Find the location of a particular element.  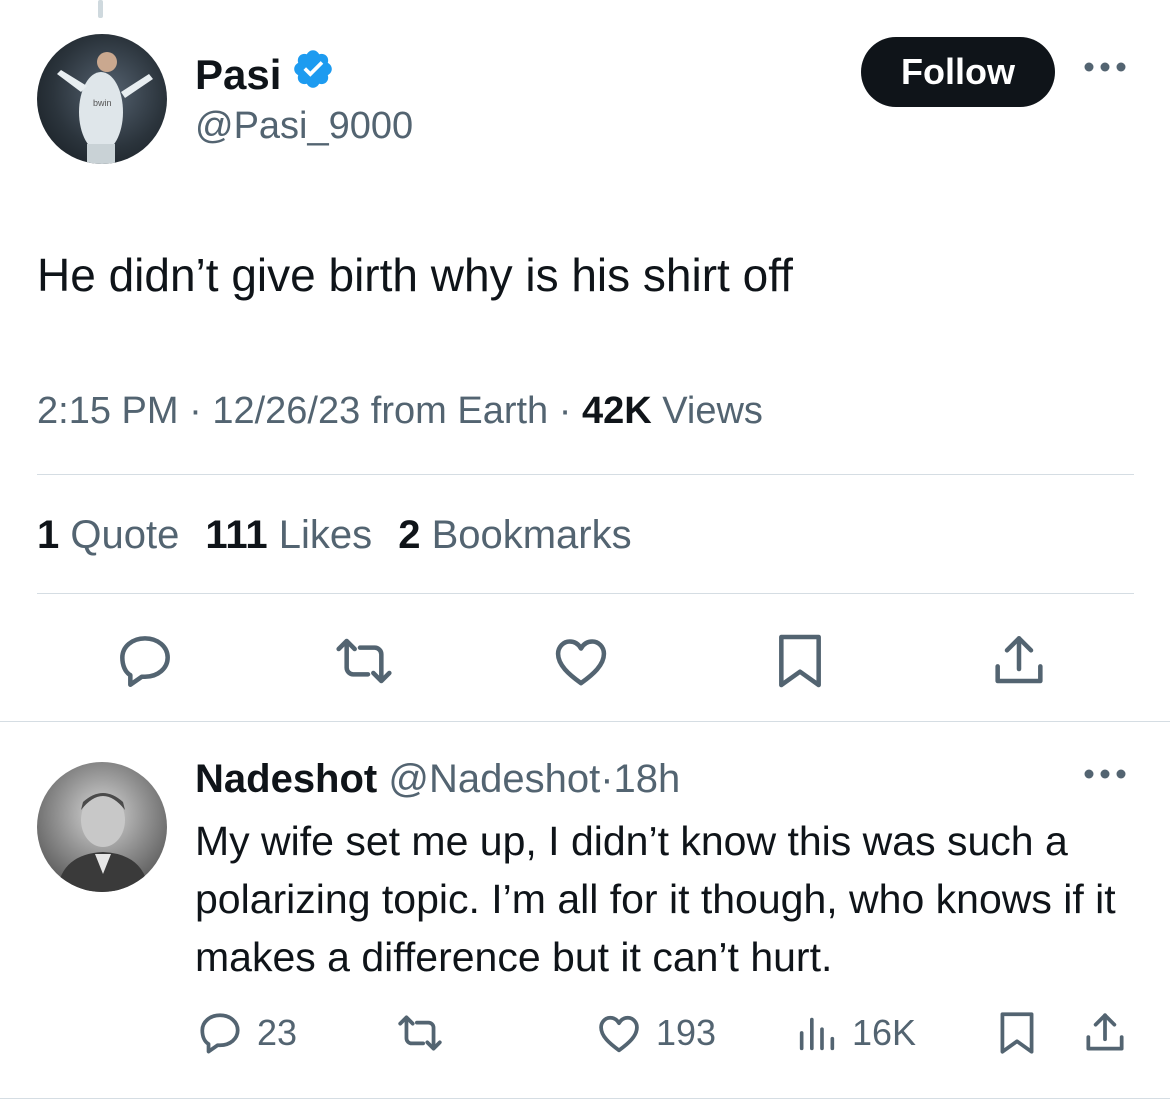

engagement-stats: 1 Quote 111 Likes 2 Bookmarks is located at coordinates (334, 535).